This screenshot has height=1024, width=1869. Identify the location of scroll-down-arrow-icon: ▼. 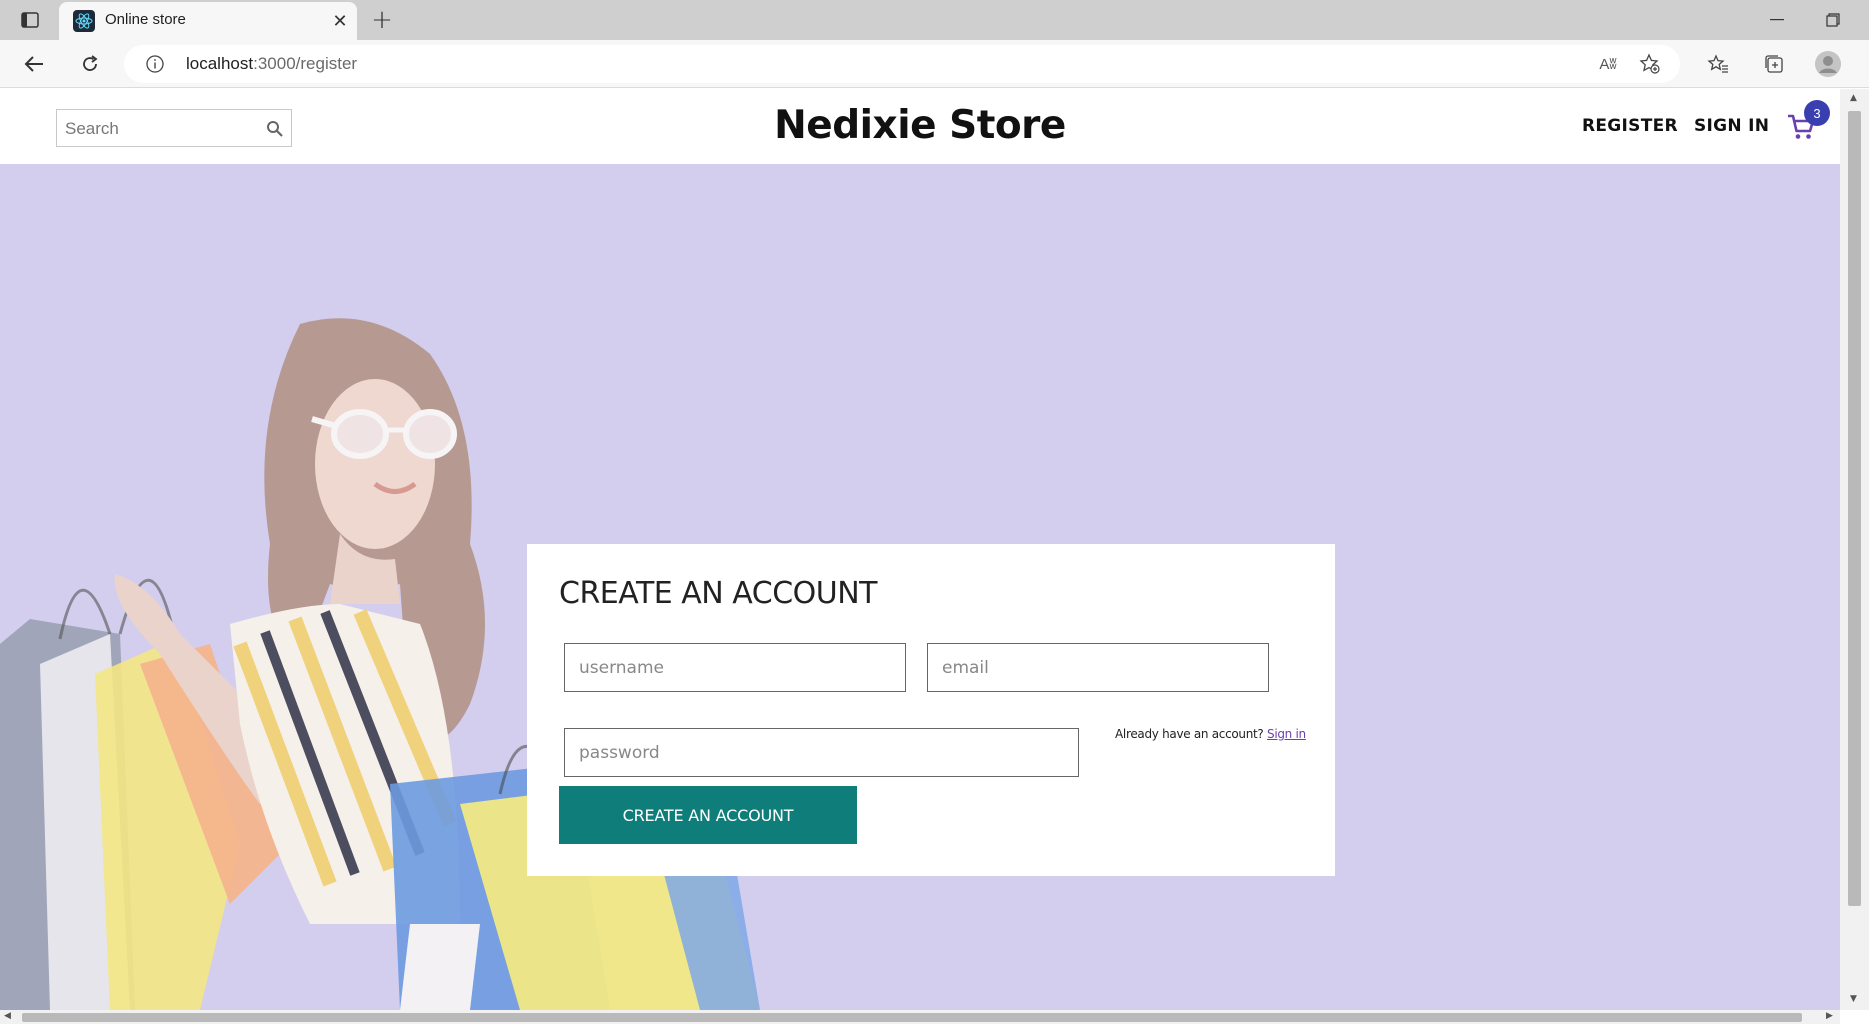
(1853, 999).